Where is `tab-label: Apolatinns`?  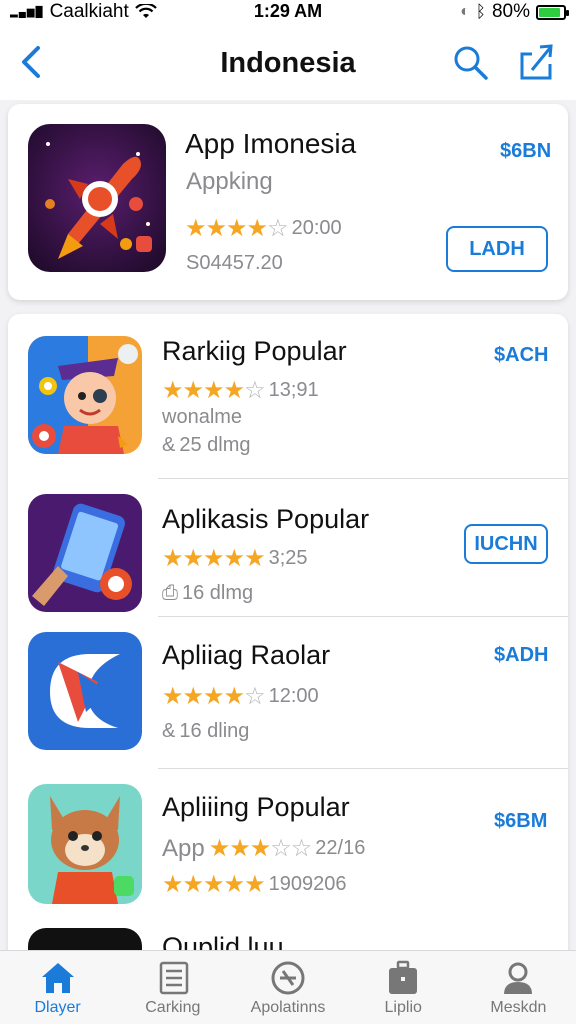 tab-label: Apolatinns is located at coordinates (288, 1007).